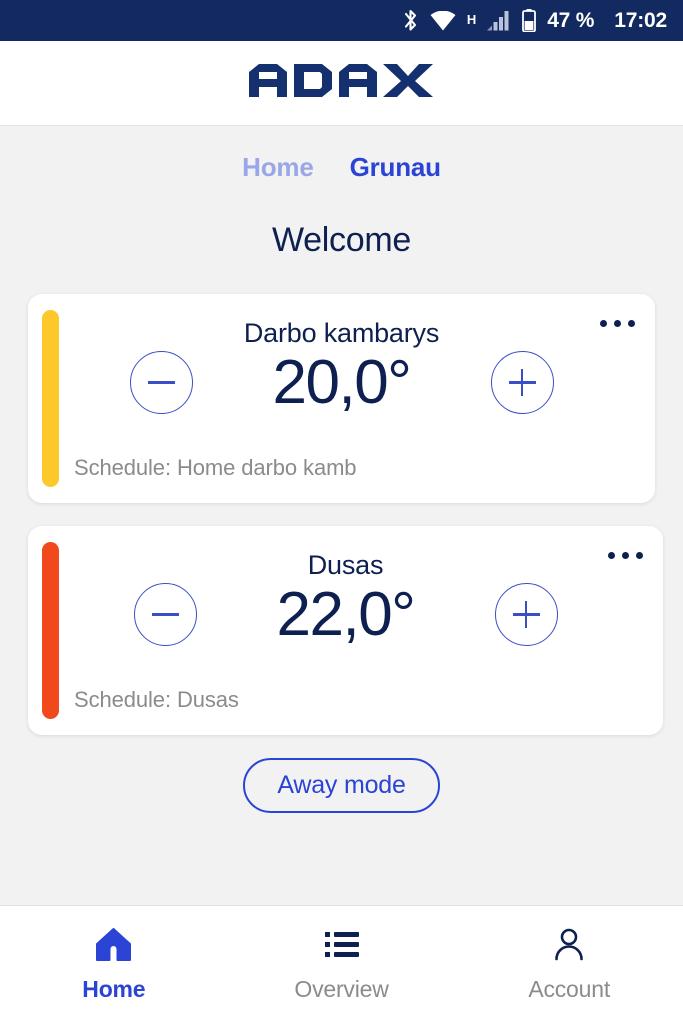 Image resolution: width=683 pixels, height=1024 pixels. I want to click on bottom-navigation: Home Overview Account, so click(341, 964).